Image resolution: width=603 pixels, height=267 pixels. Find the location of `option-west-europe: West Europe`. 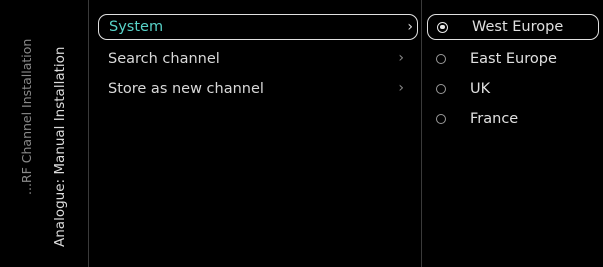

option-west-europe: West Europe is located at coordinates (513, 27).